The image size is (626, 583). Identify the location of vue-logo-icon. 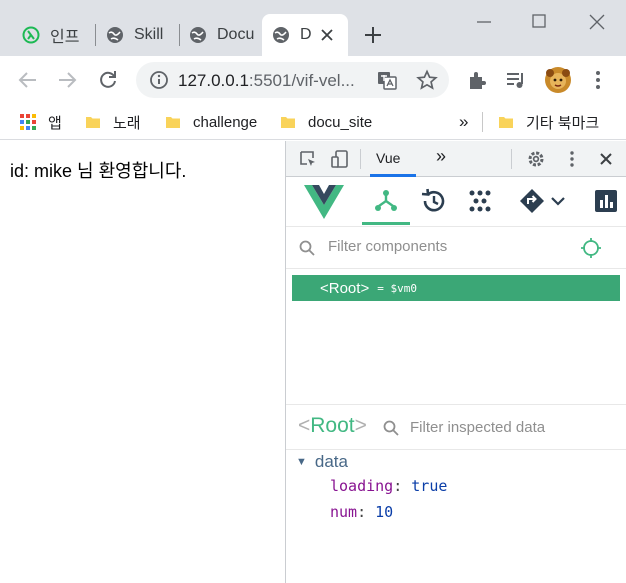
(324, 202).